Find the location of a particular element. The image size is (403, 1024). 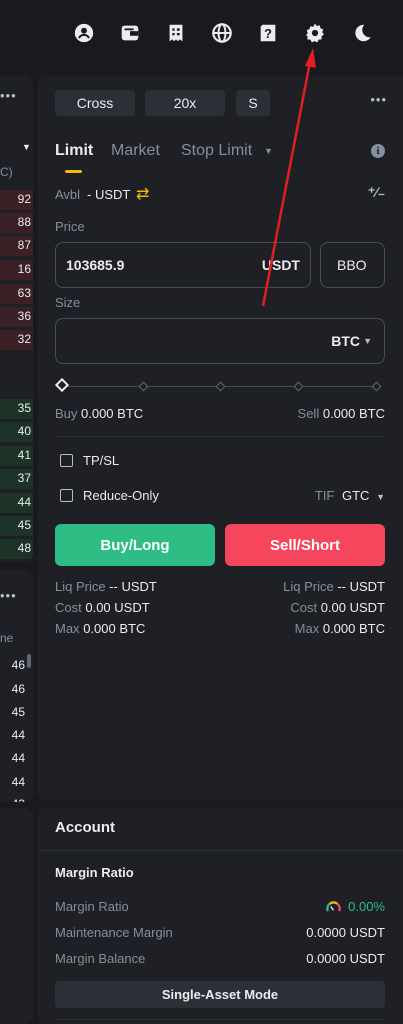

theme-icon is located at coordinates (362, 33).